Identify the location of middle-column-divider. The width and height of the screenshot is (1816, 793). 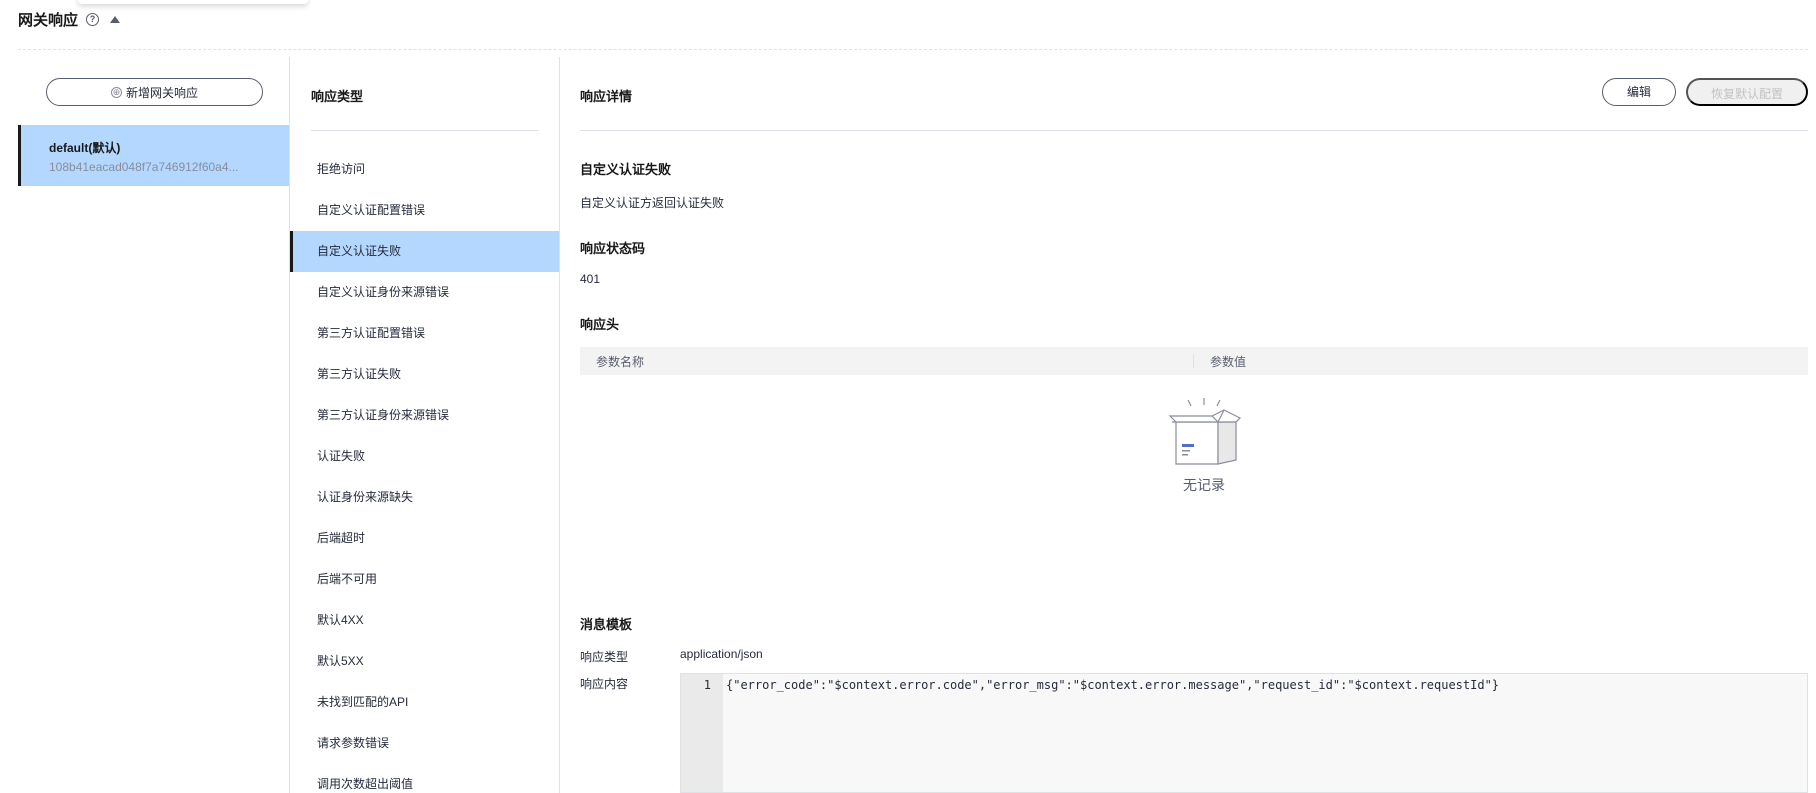
(559, 425).